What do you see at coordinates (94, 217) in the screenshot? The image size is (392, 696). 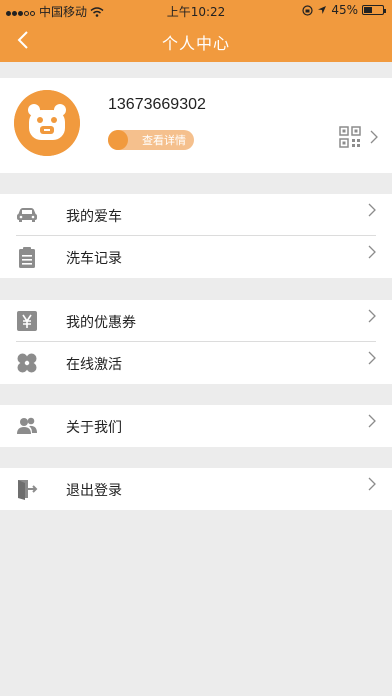 I see `menu-label: 我的爱车` at bounding box center [94, 217].